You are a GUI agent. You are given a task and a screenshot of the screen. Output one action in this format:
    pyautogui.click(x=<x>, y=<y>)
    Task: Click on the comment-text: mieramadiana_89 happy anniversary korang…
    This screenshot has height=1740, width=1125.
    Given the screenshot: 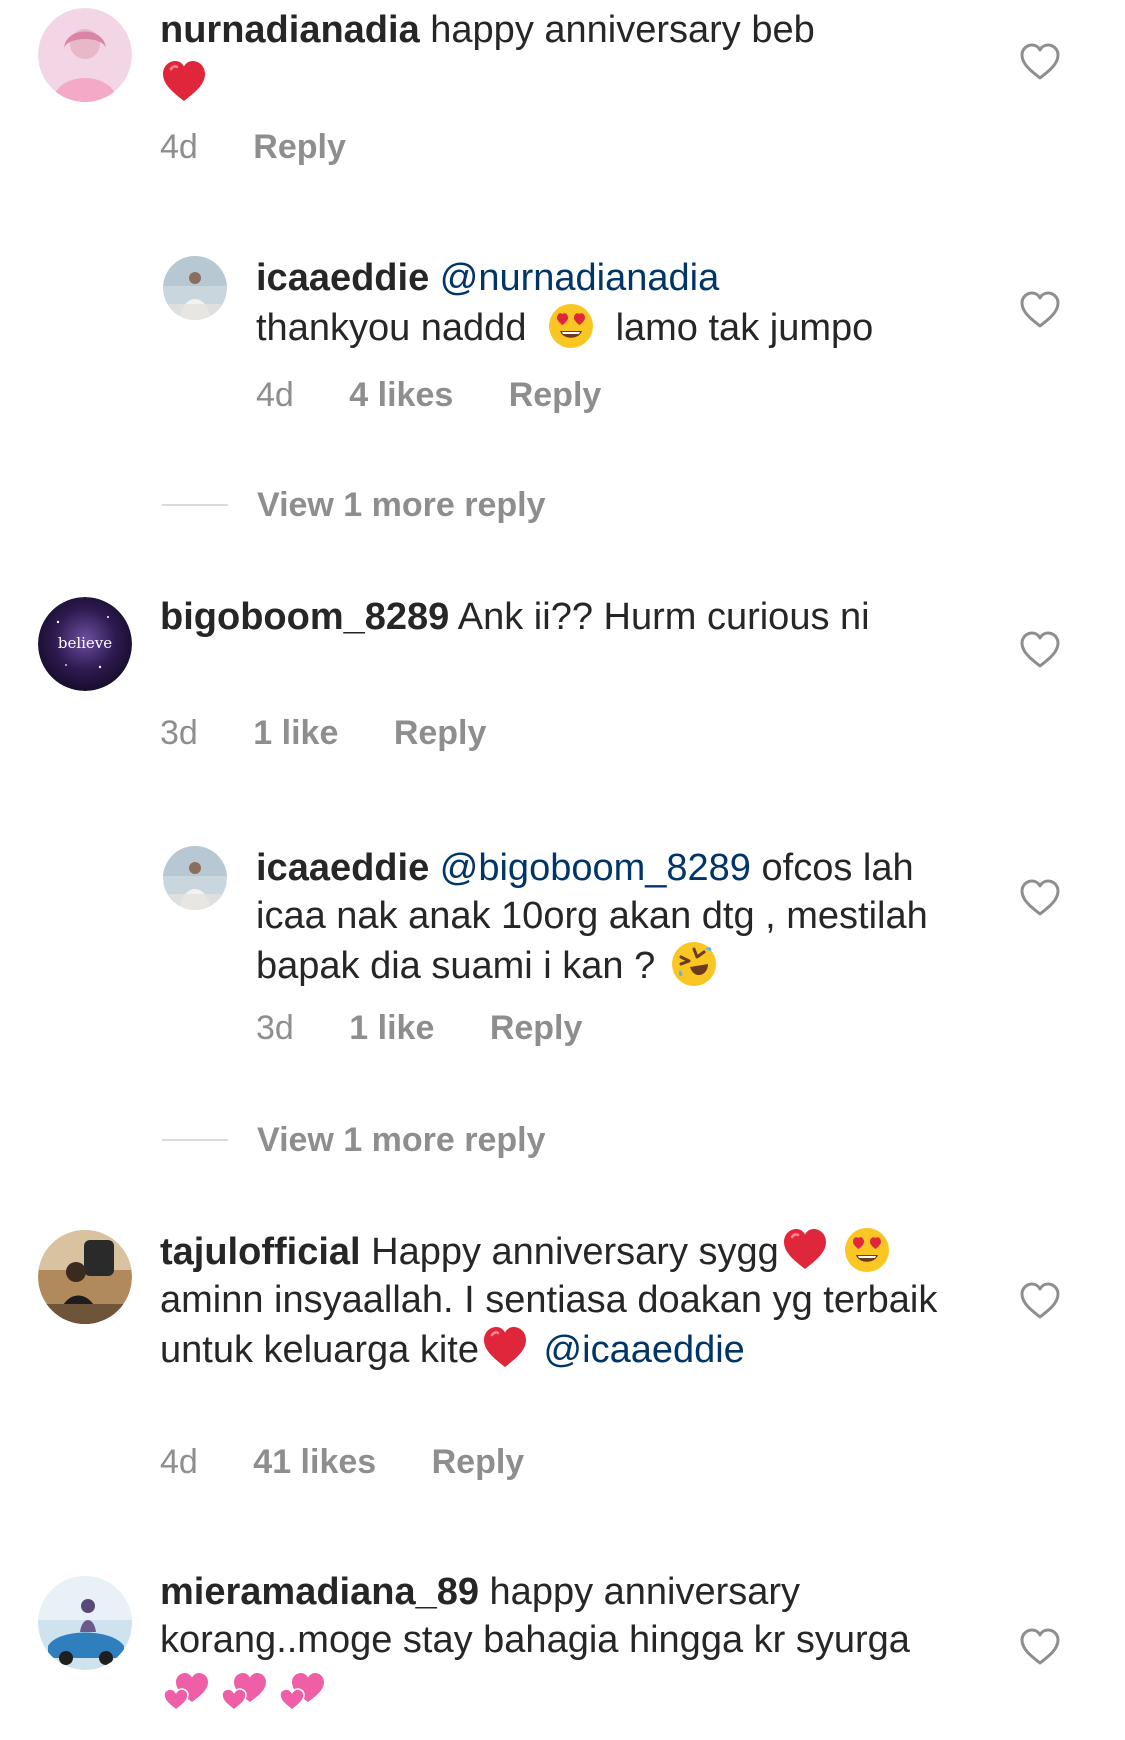 What is the action you would take?
    pyautogui.click(x=540, y=1641)
    